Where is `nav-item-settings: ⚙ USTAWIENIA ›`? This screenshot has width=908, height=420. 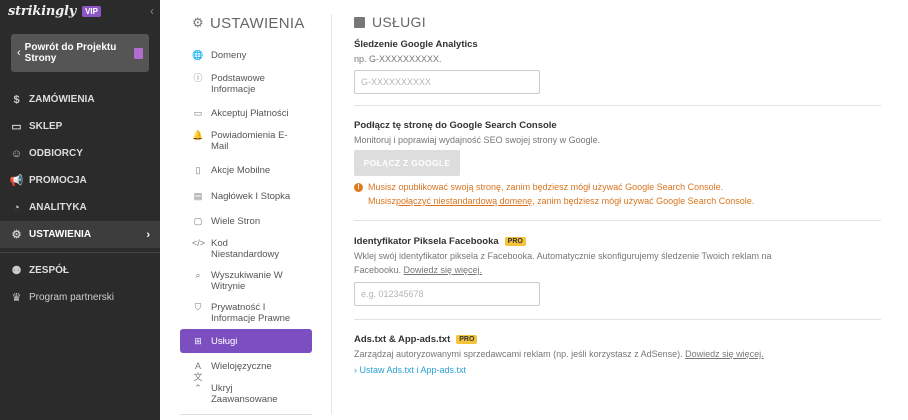 nav-item-settings: ⚙ USTAWIENIA › is located at coordinates (80, 234).